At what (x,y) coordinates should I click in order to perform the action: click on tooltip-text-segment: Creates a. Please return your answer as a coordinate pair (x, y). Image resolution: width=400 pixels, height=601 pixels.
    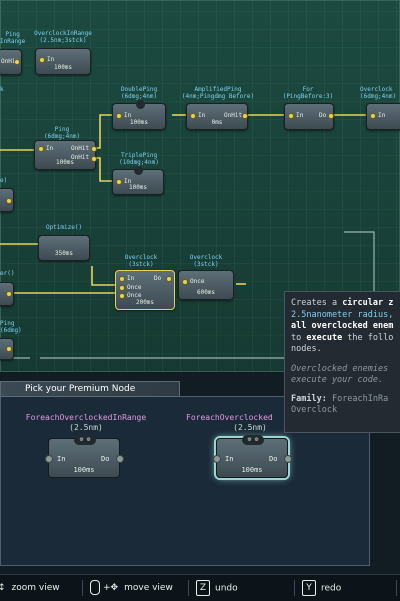
    Looking at the image, I should click on (317, 303).